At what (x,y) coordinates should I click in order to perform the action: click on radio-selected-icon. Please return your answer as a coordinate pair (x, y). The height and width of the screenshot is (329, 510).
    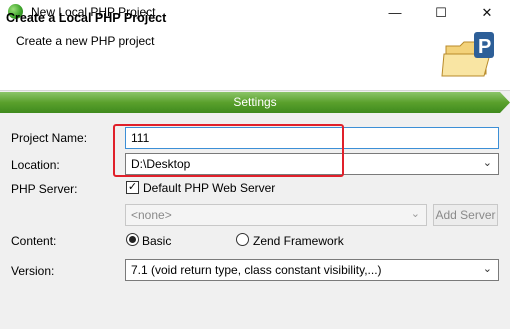
    Looking at the image, I should click on (132, 239).